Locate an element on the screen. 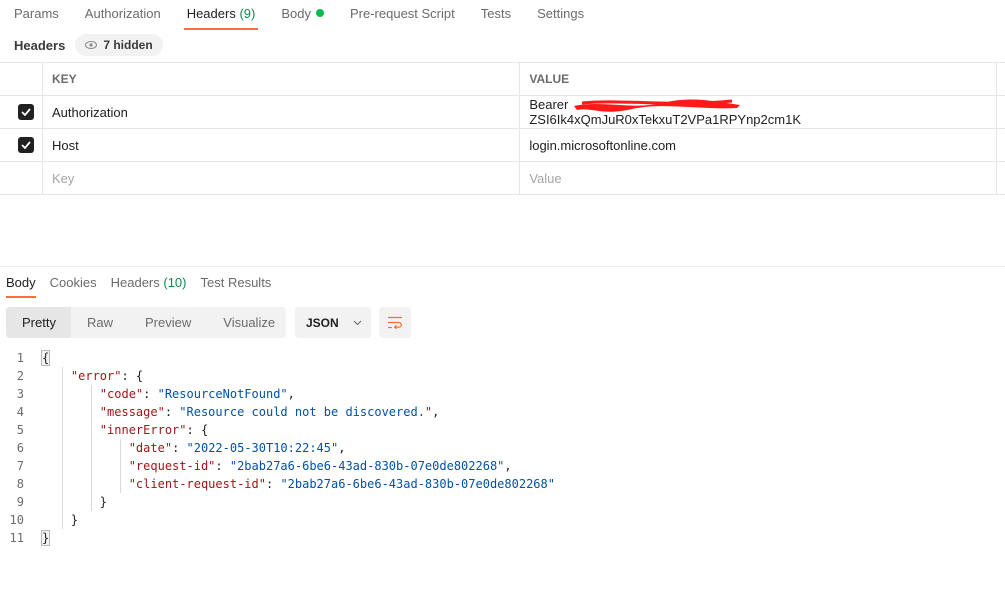 The width and height of the screenshot is (1005, 608). json-key: "date" is located at coordinates (150, 448).